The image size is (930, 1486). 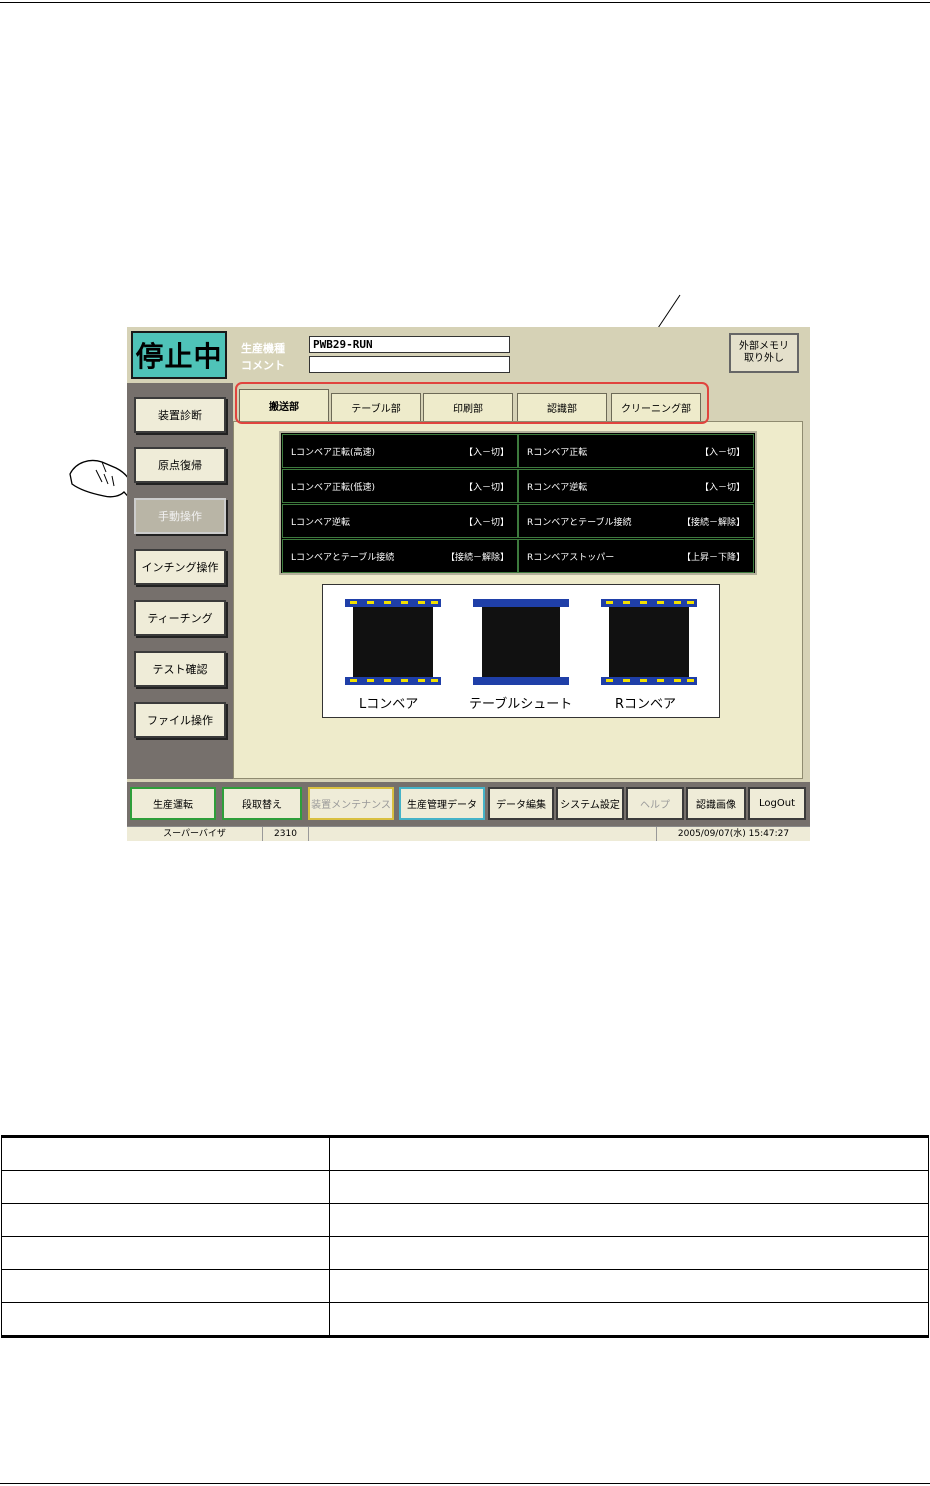 What do you see at coordinates (180, 415) in the screenshot?
I see `side-button-diagnosis: 装置診断` at bounding box center [180, 415].